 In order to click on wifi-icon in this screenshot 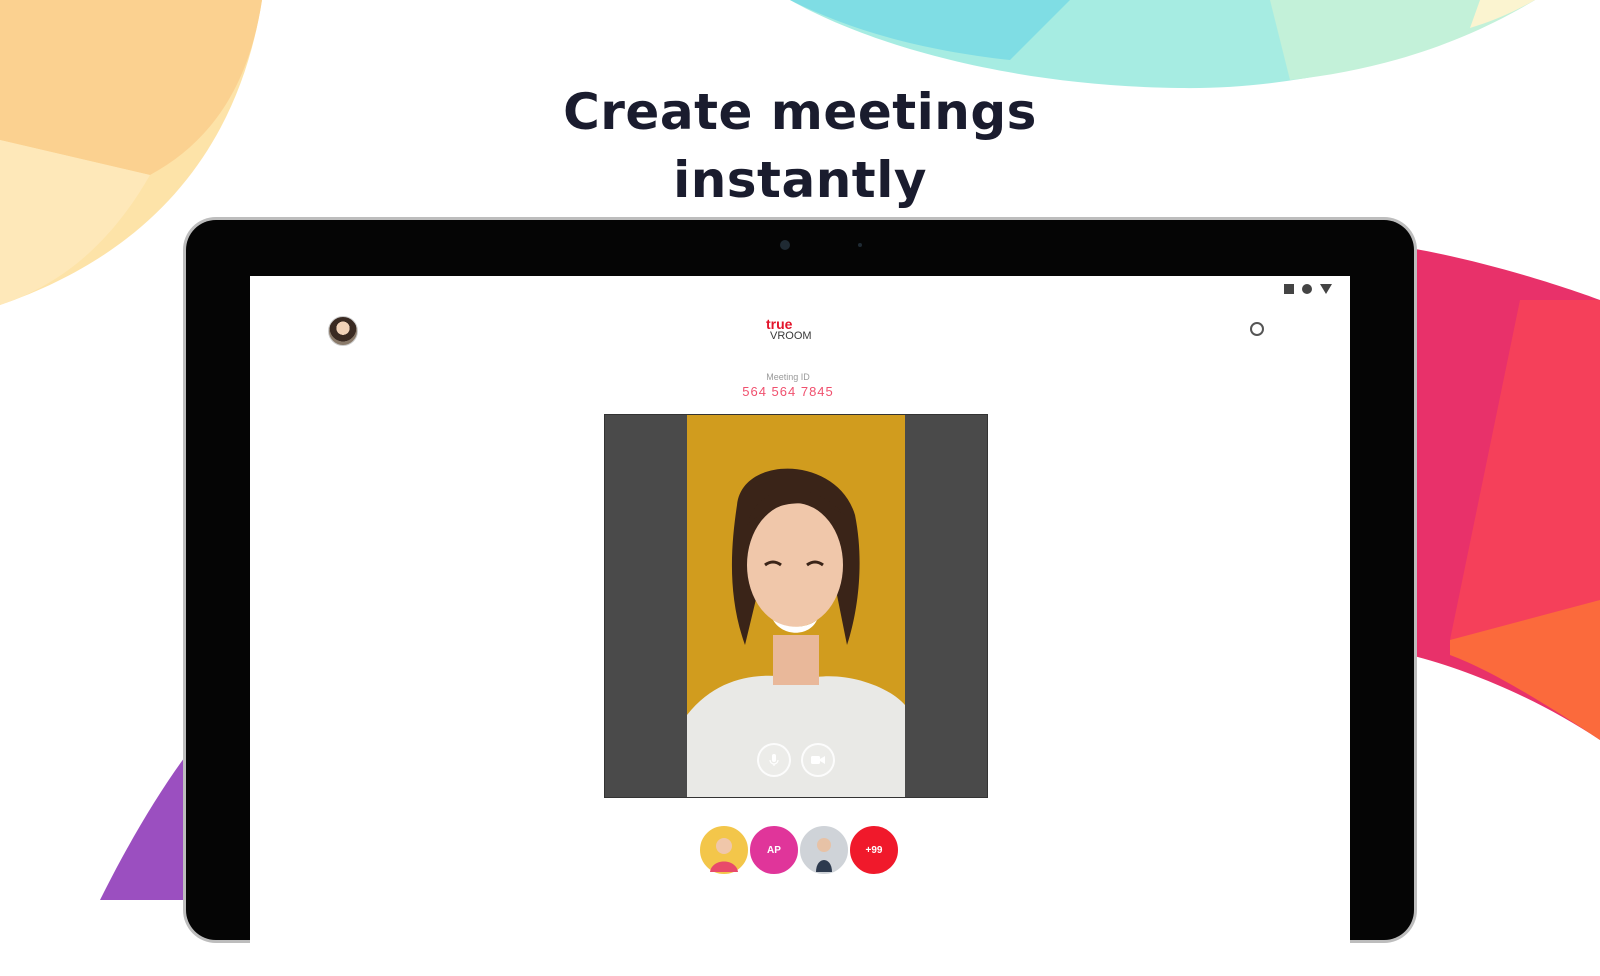, I will do `click(1326, 289)`.